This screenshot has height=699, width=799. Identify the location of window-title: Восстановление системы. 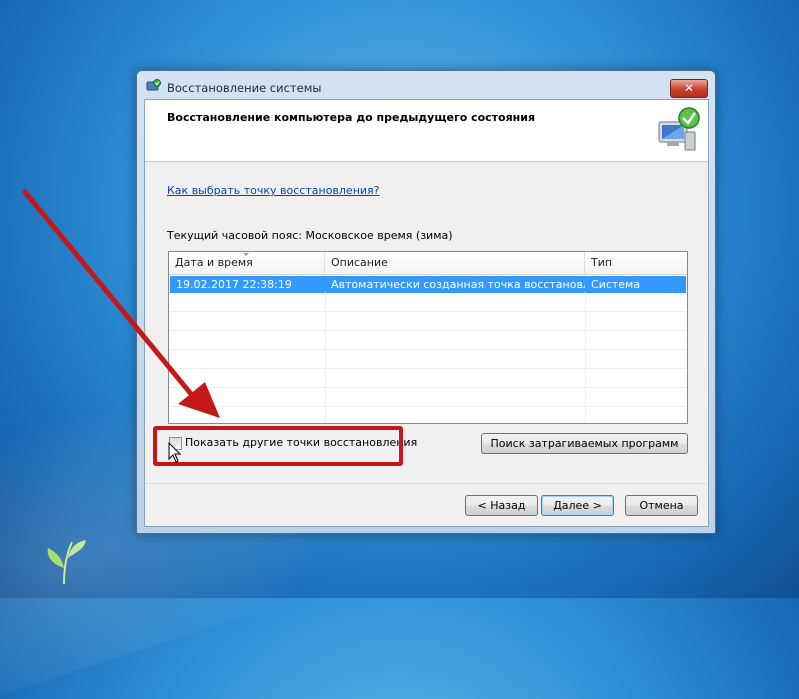
(244, 88).